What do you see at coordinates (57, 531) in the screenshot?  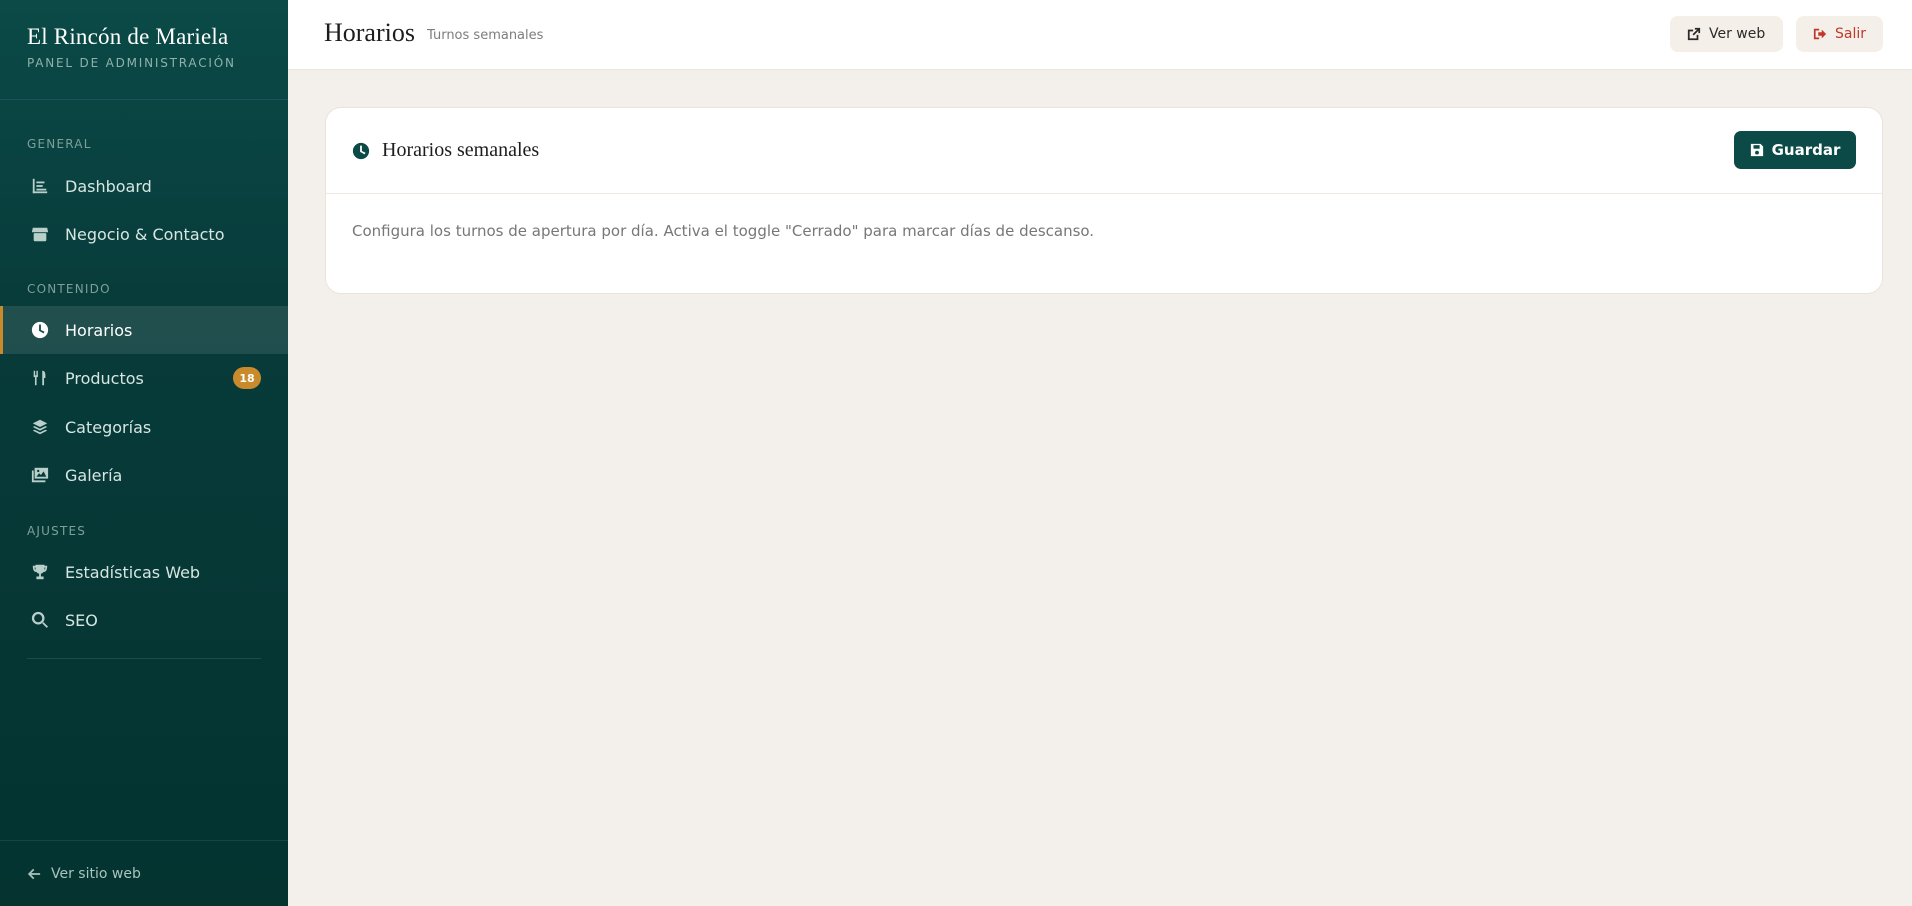 I see `section-ajustes: AJUSTES` at bounding box center [57, 531].